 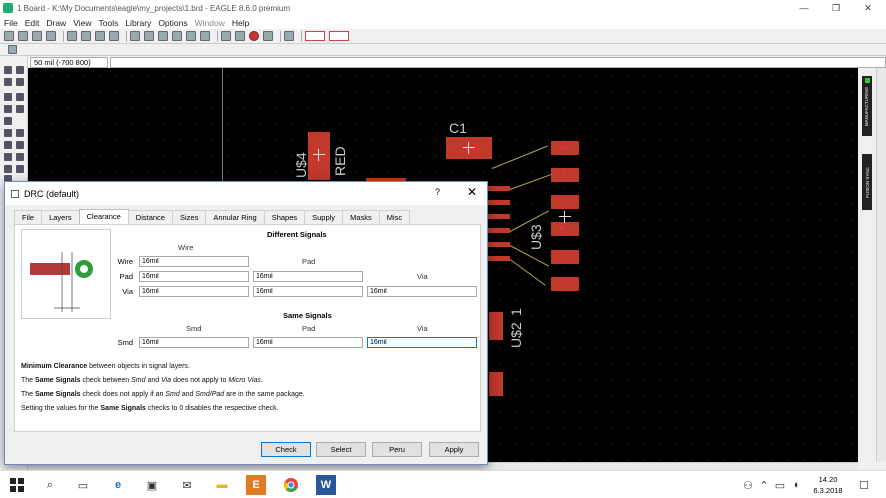 What do you see at coordinates (12, 49) in the screenshot?
I see `grid-icon` at bounding box center [12, 49].